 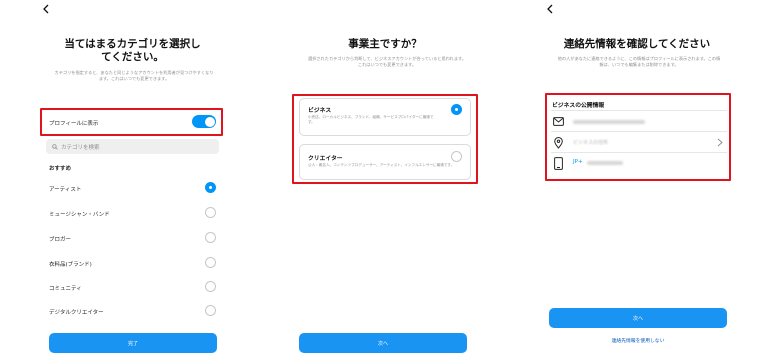 What do you see at coordinates (591, 143) in the screenshot?
I see `address-placeholder: ビジネスの住所` at bounding box center [591, 143].